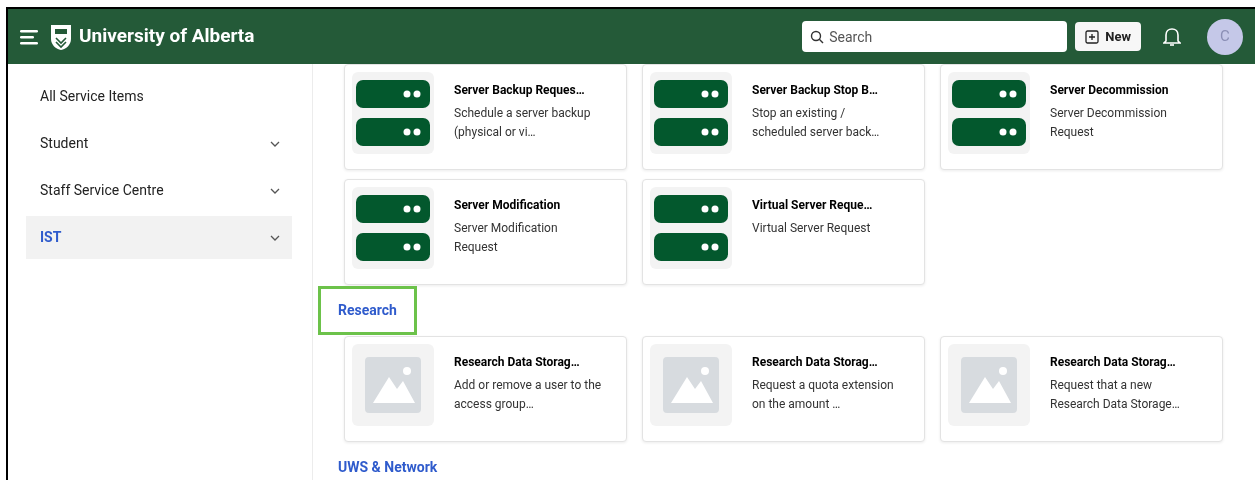  I want to click on menu-icon, so click(30, 36).